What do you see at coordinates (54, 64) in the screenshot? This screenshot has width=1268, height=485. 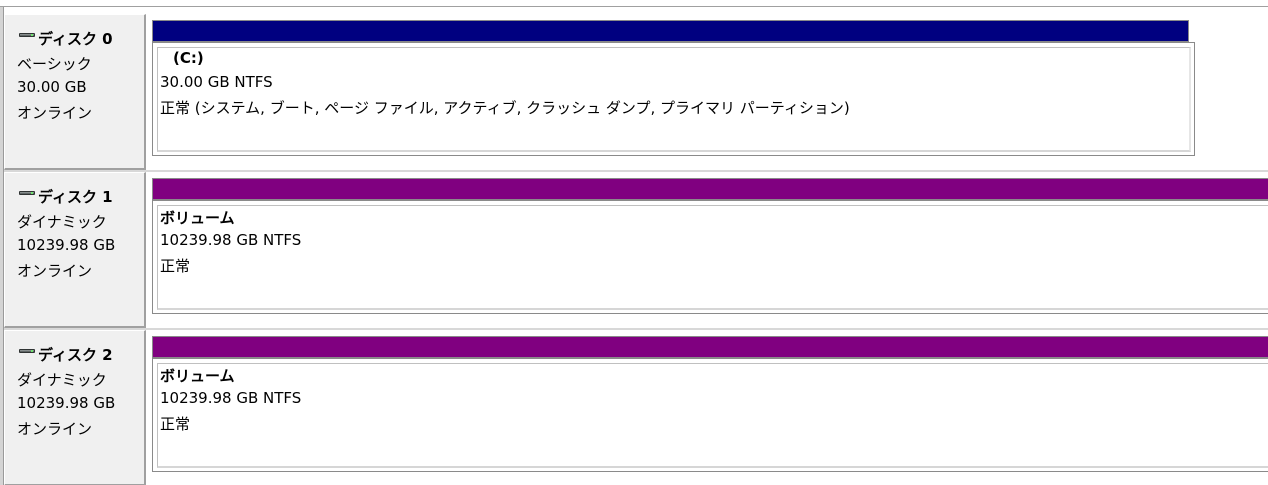 I see `disk-type: ベーシック` at bounding box center [54, 64].